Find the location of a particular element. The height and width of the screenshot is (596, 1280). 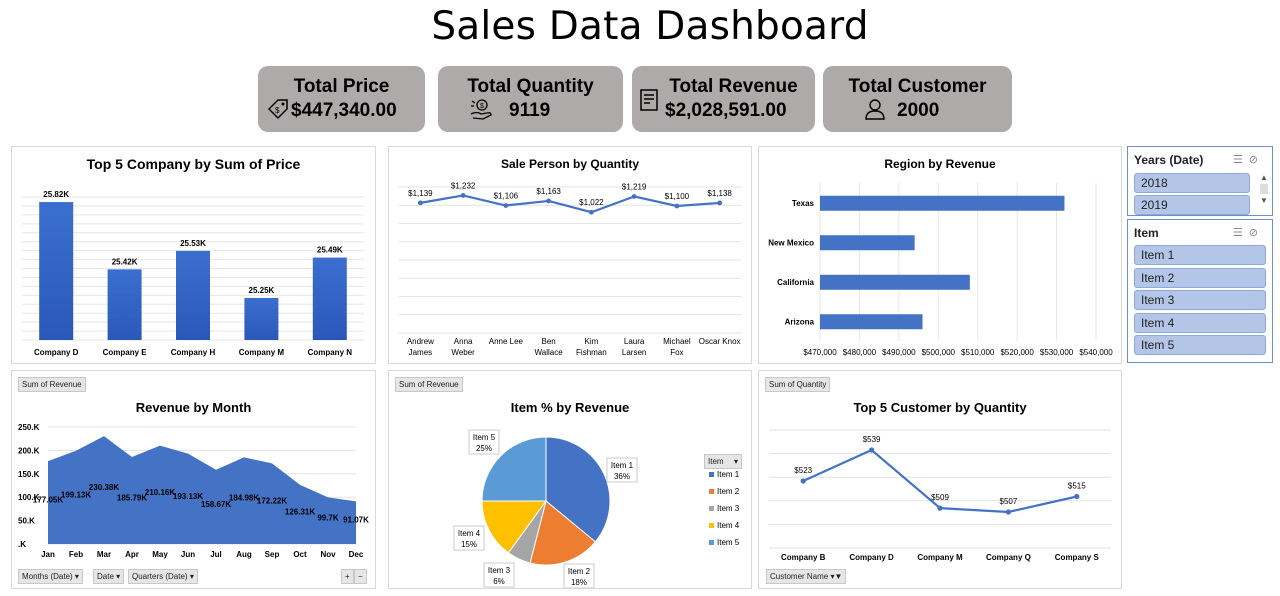

slicer-item-2: Item 2 is located at coordinates (1200, 278).